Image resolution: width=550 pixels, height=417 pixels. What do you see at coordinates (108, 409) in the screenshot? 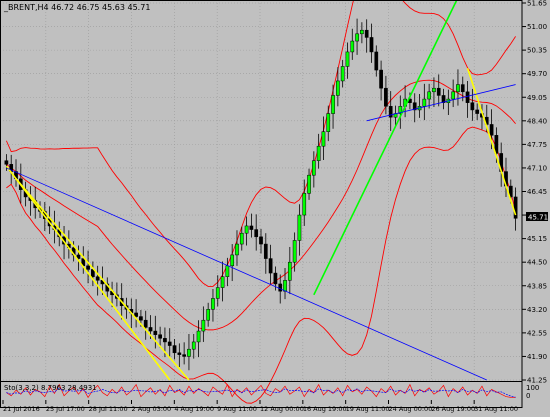
I see `x-tick-label: 28 Jul 11:00` at bounding box center [108, 409].